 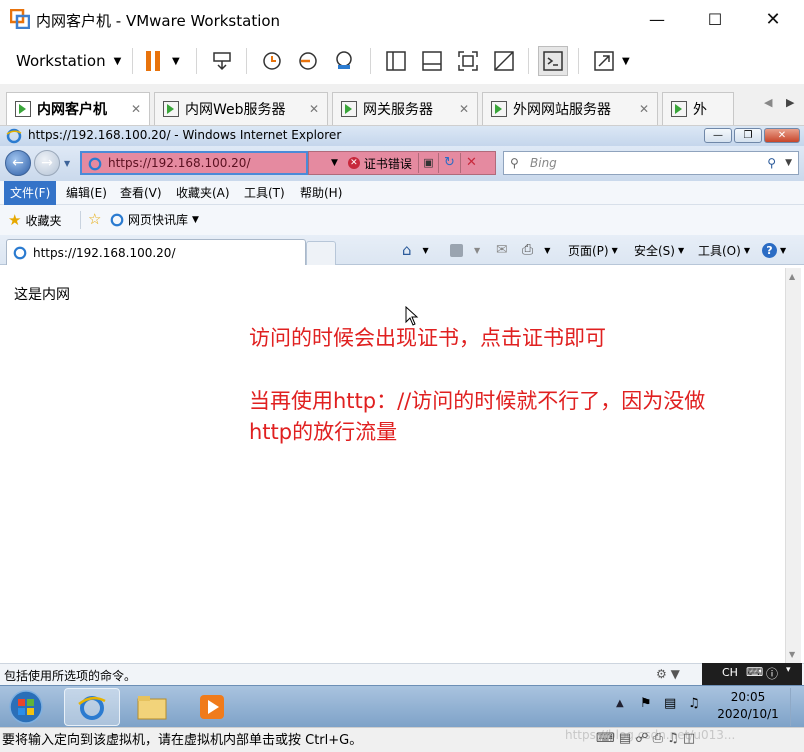 What do you see at coordinates (34, 220) in the screenshot?
I see `favorites-button: ★ 收藏夹` at bounding box center [34, 220].